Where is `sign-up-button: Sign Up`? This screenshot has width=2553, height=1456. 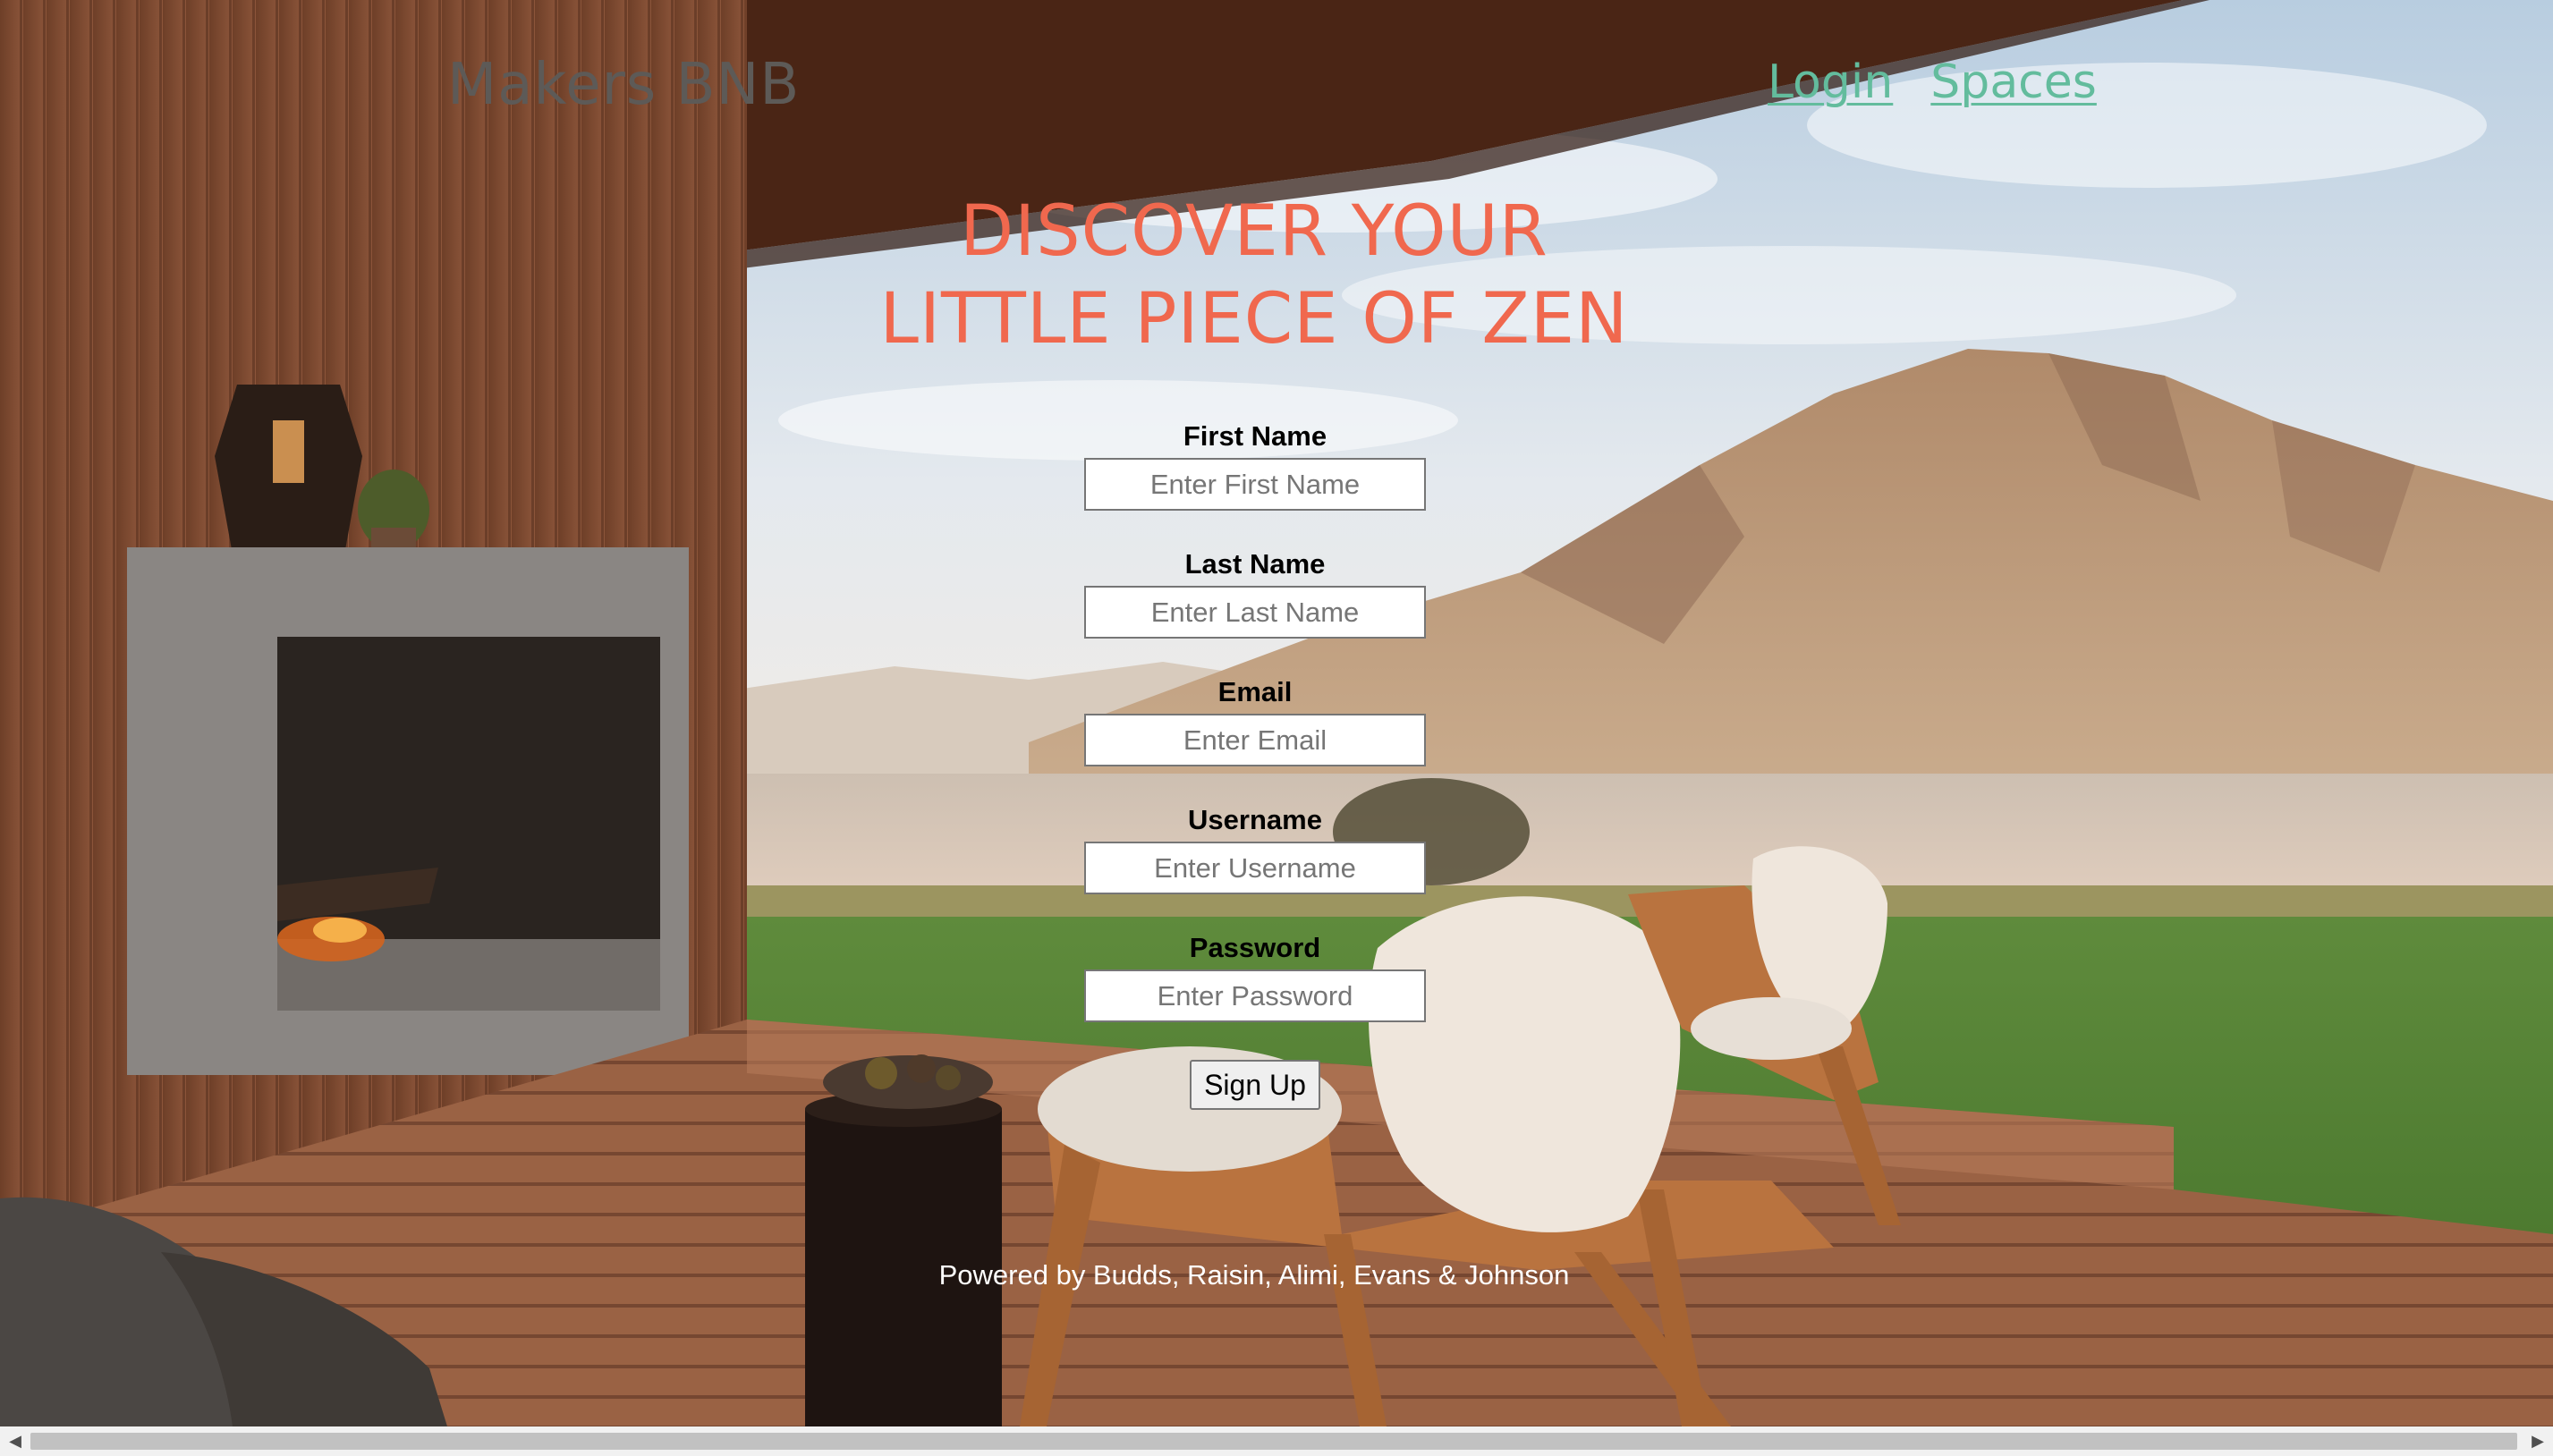
sign-up-button: Sign Up is located at coordinates (1255, 1085).